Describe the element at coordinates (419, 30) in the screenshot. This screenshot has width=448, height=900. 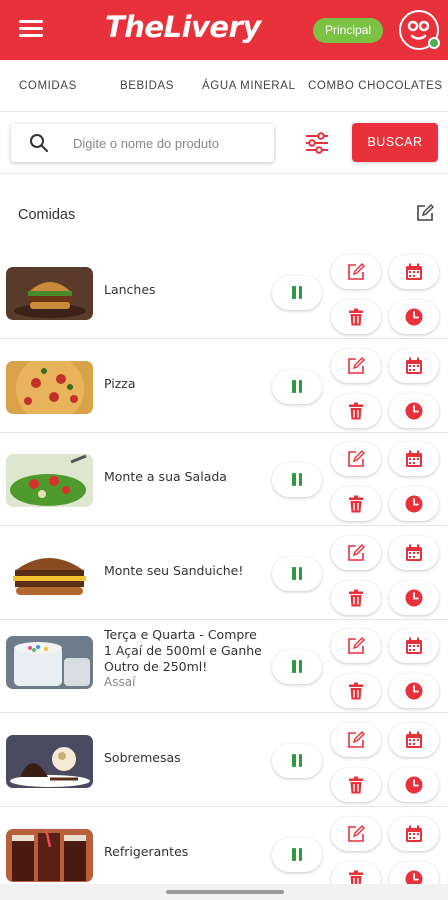
I see `avatar` at that location.